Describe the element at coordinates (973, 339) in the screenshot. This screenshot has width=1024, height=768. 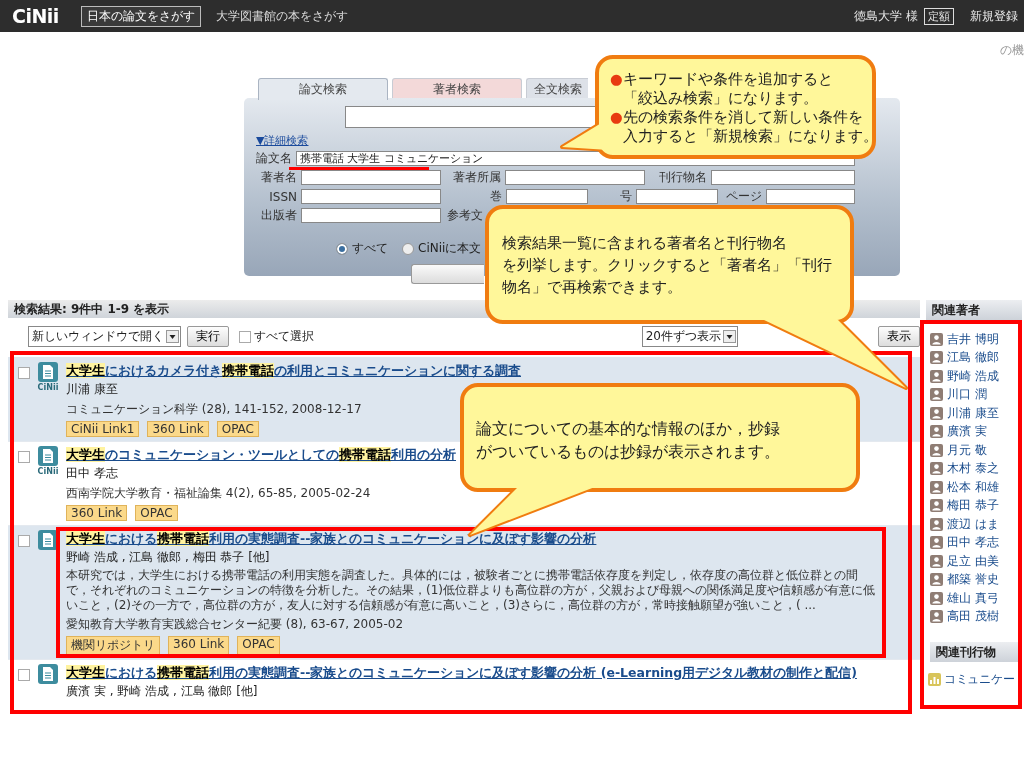
I see `author-link: 吉井 博明` at that location.